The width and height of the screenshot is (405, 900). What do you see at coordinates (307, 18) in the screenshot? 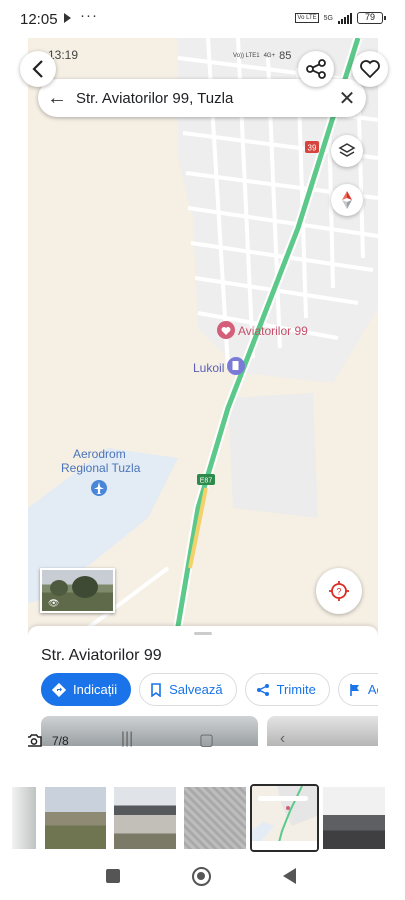
I see `volte-icon: Vo LTE` at bounding box center [307, 18].